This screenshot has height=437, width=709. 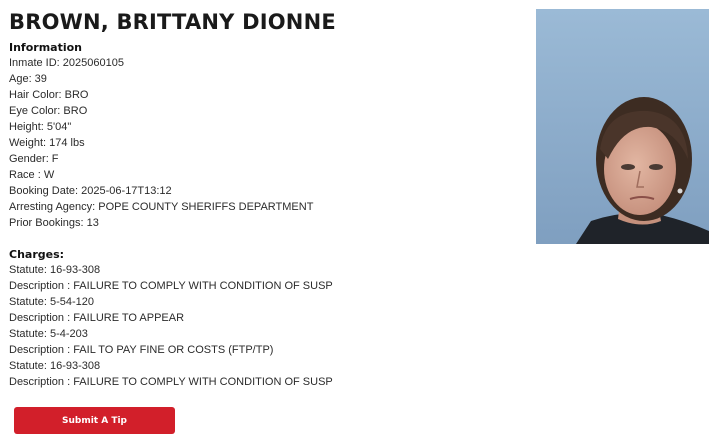 What do you see at coordinates (97, 318) in the screenshot?
I see `charge-description: Description : FAILURE TO APPEAR` at bounding box center [97, 318].